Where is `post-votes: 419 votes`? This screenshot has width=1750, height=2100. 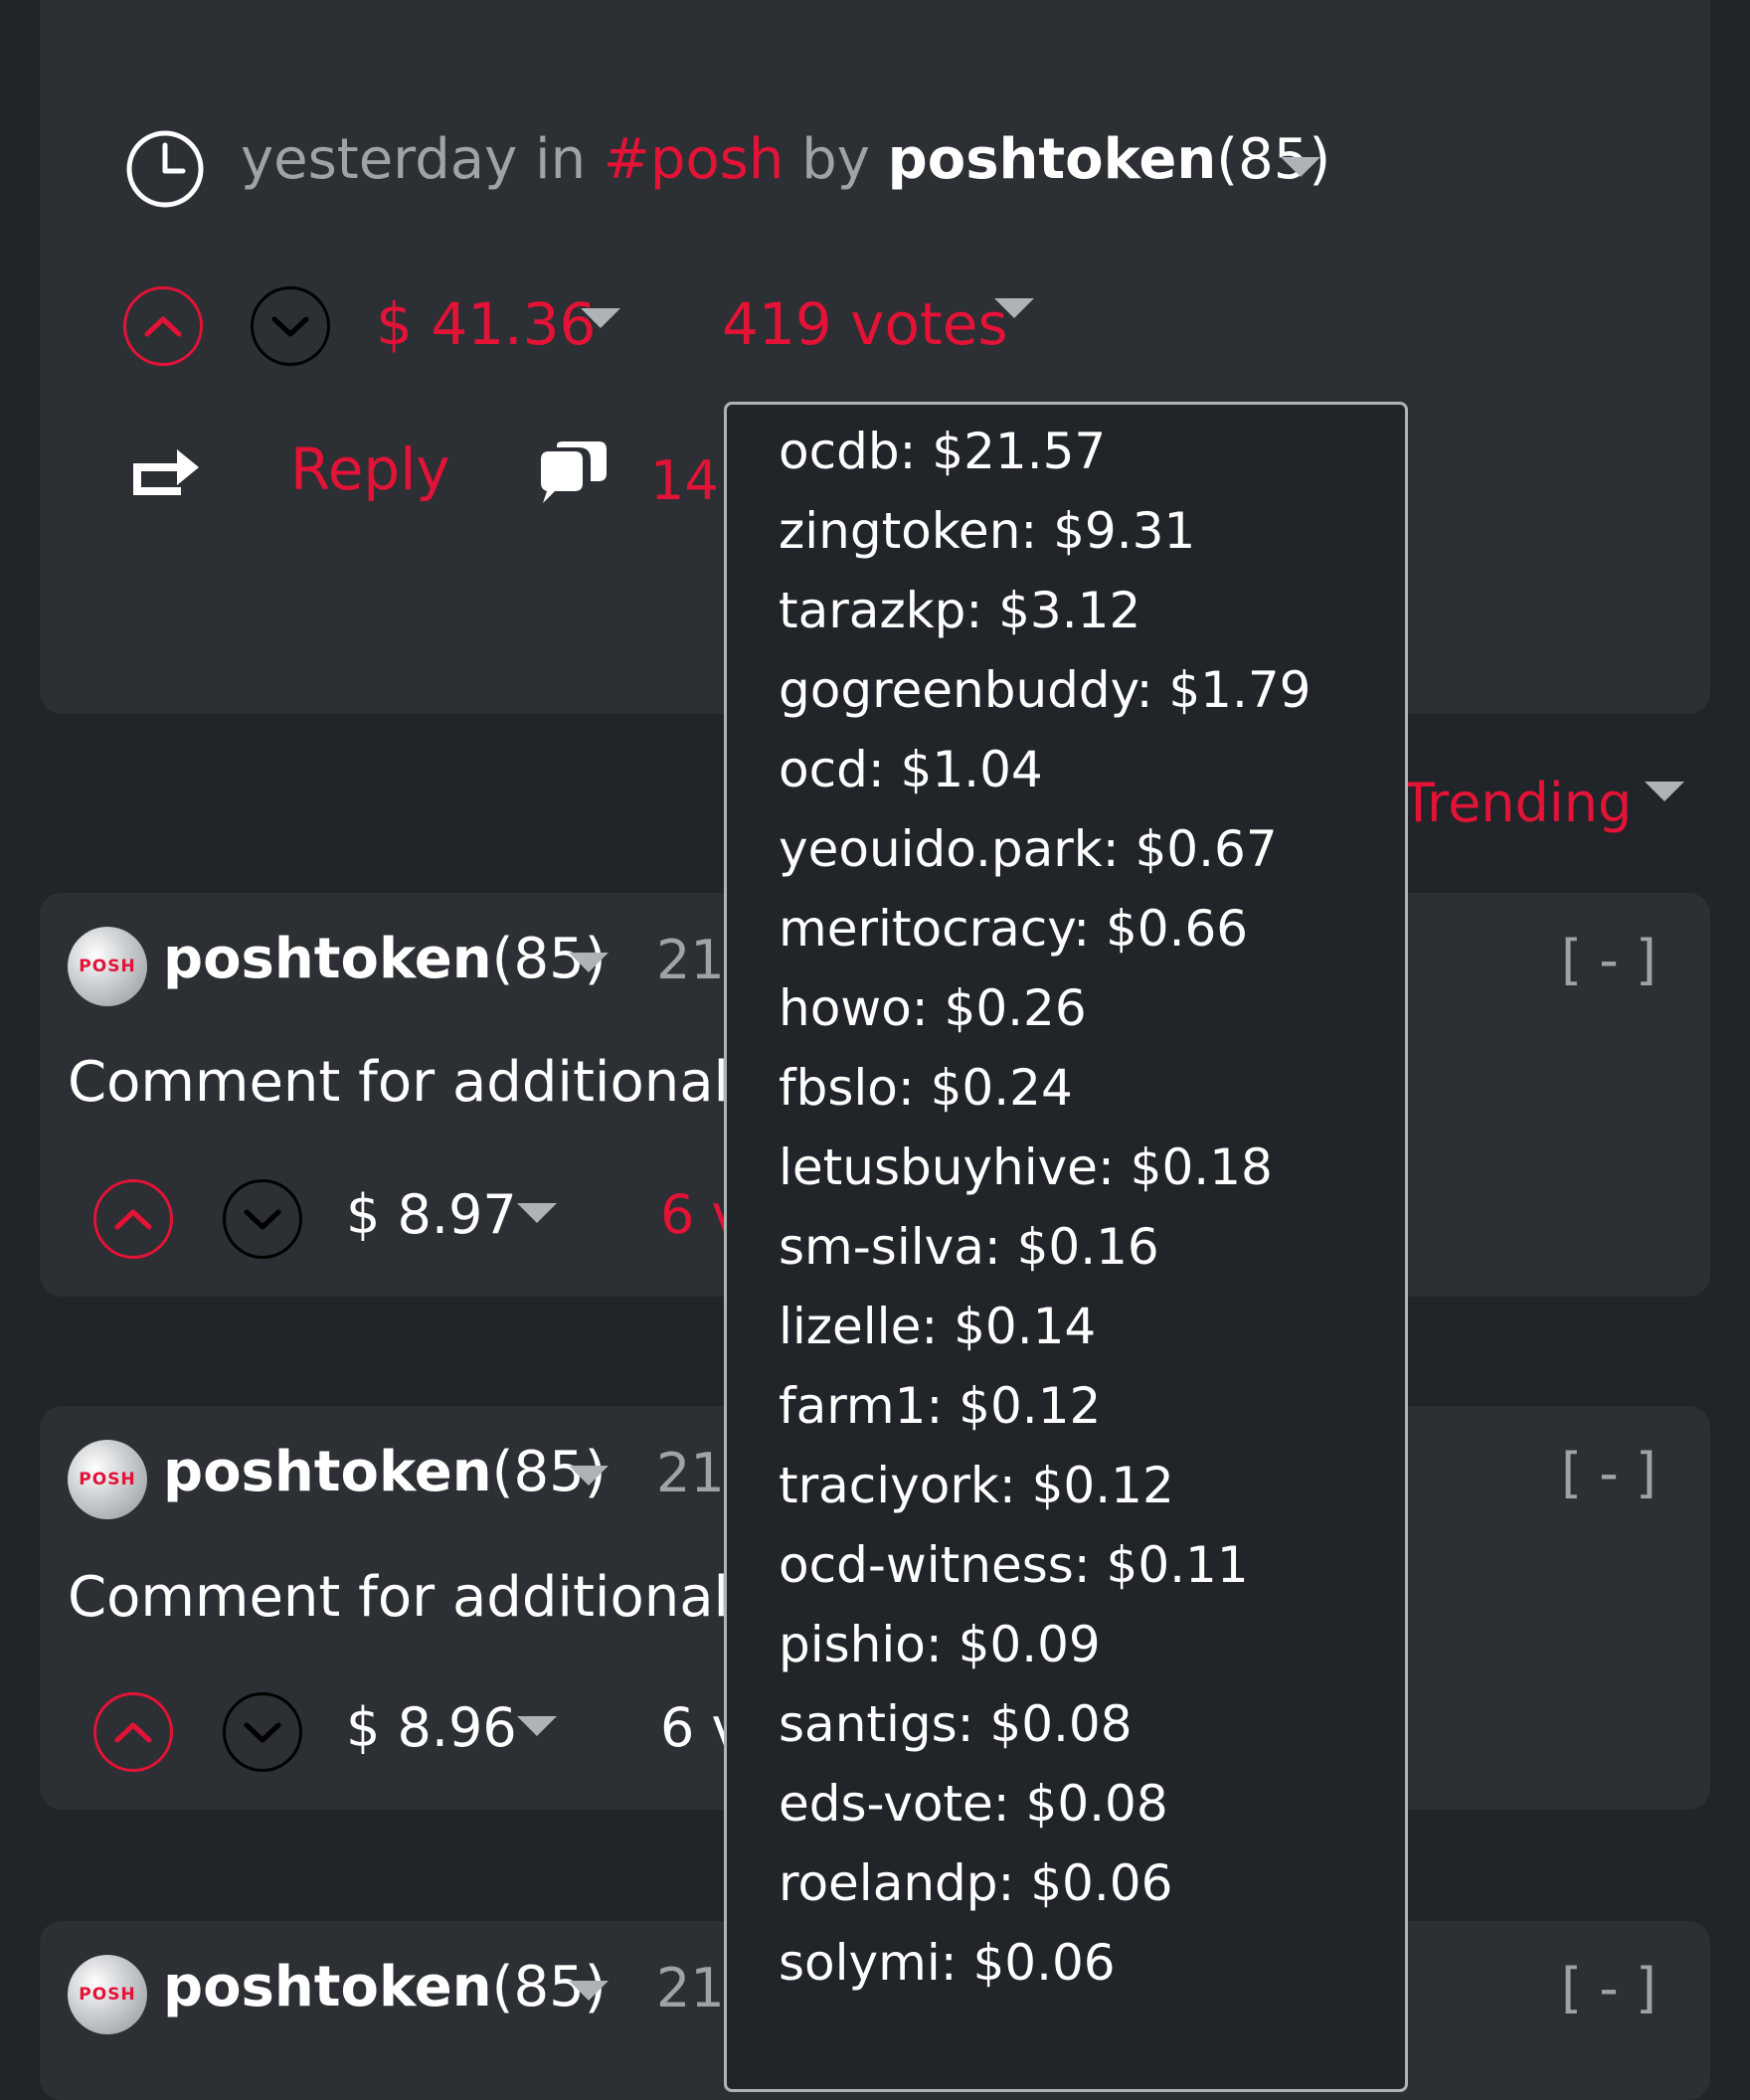
post-votes: 419 votes is located at coordinates (865, 324).